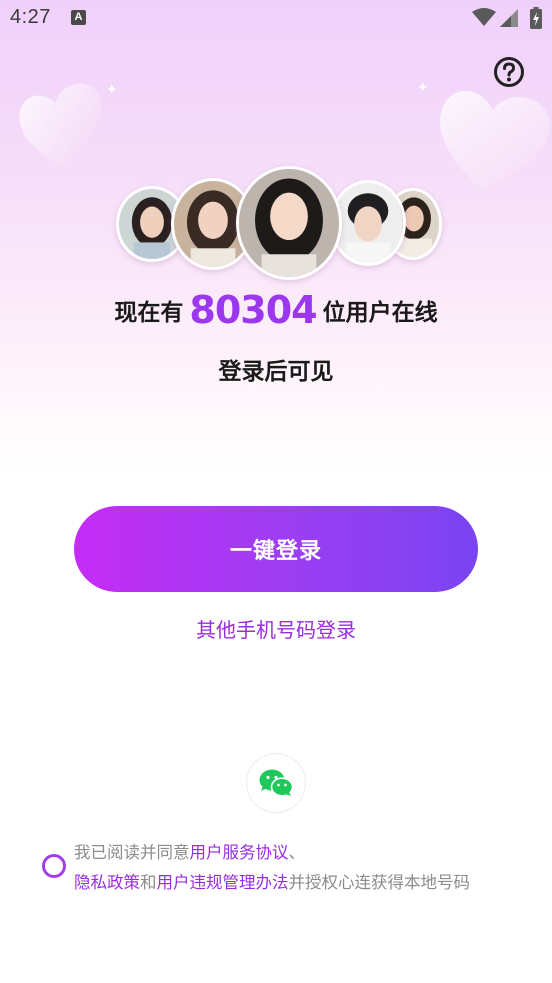 Image resolution: width=552 pixels, height=983 pixels. I want to click on agreement-suffix: 并授权心连获得本地号码, so click(379, 882).